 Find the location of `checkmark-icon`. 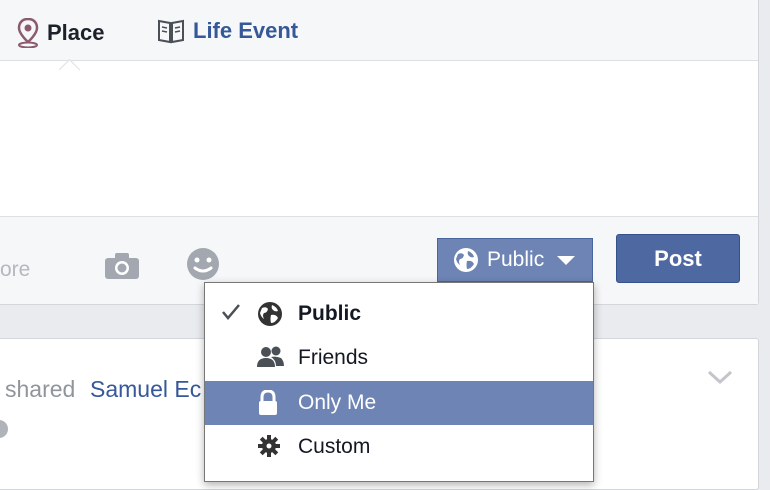

checkmark-icon is located at coordinates (231, 312).